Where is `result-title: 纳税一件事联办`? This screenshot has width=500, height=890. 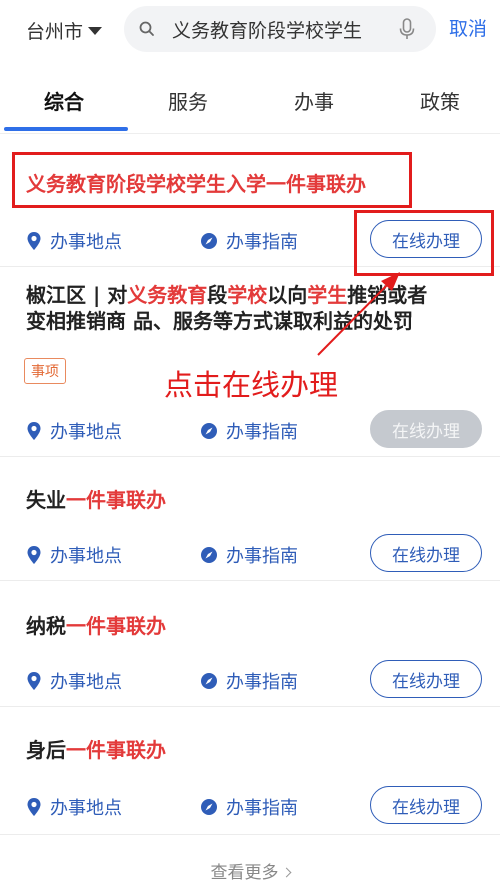
result-title: 纳税一件事联办 is located at coordinates (96, 624).